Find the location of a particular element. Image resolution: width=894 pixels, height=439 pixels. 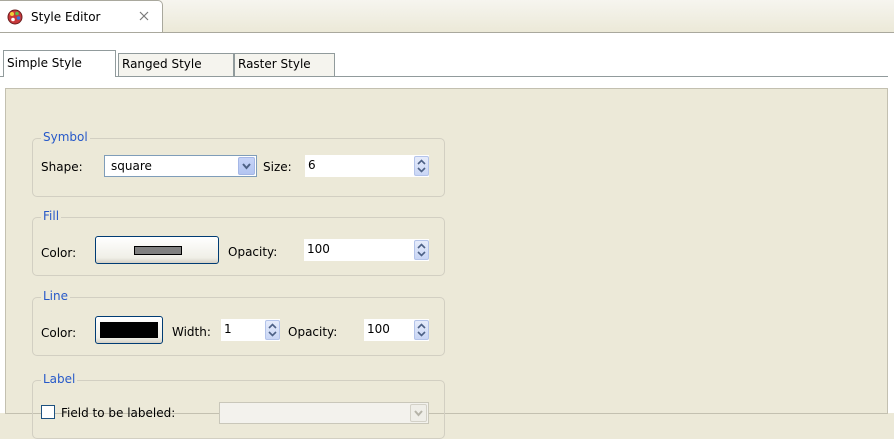

fill-opacity-spinner: 100 is located at coordinates (366, 250).